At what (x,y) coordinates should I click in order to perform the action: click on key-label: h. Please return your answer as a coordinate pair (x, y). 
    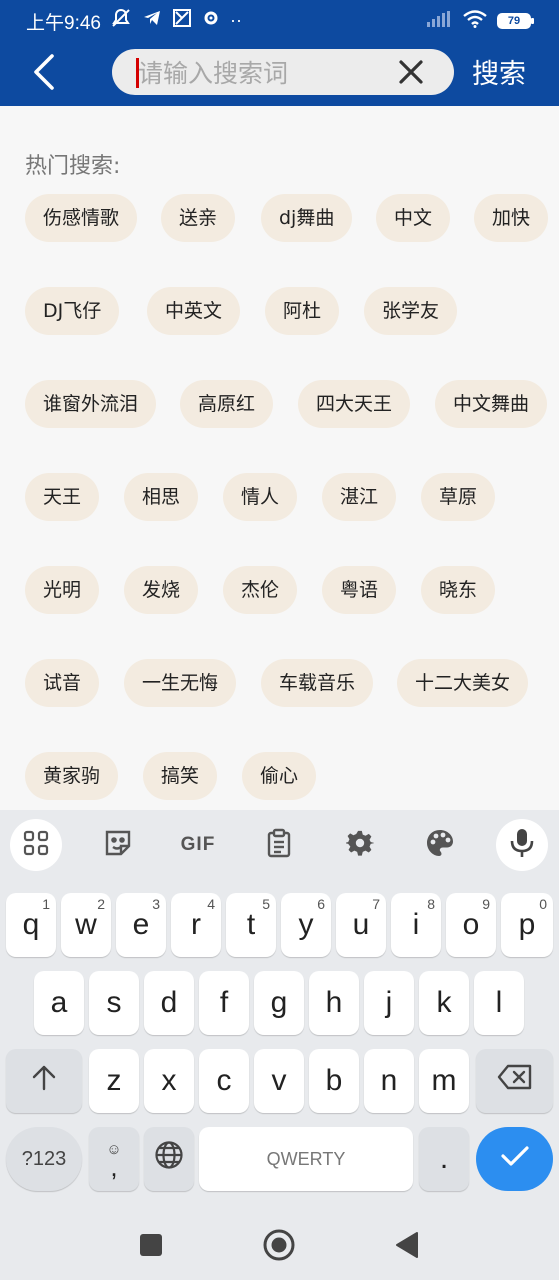
    Looking at the image, I should click on (334, 1002).